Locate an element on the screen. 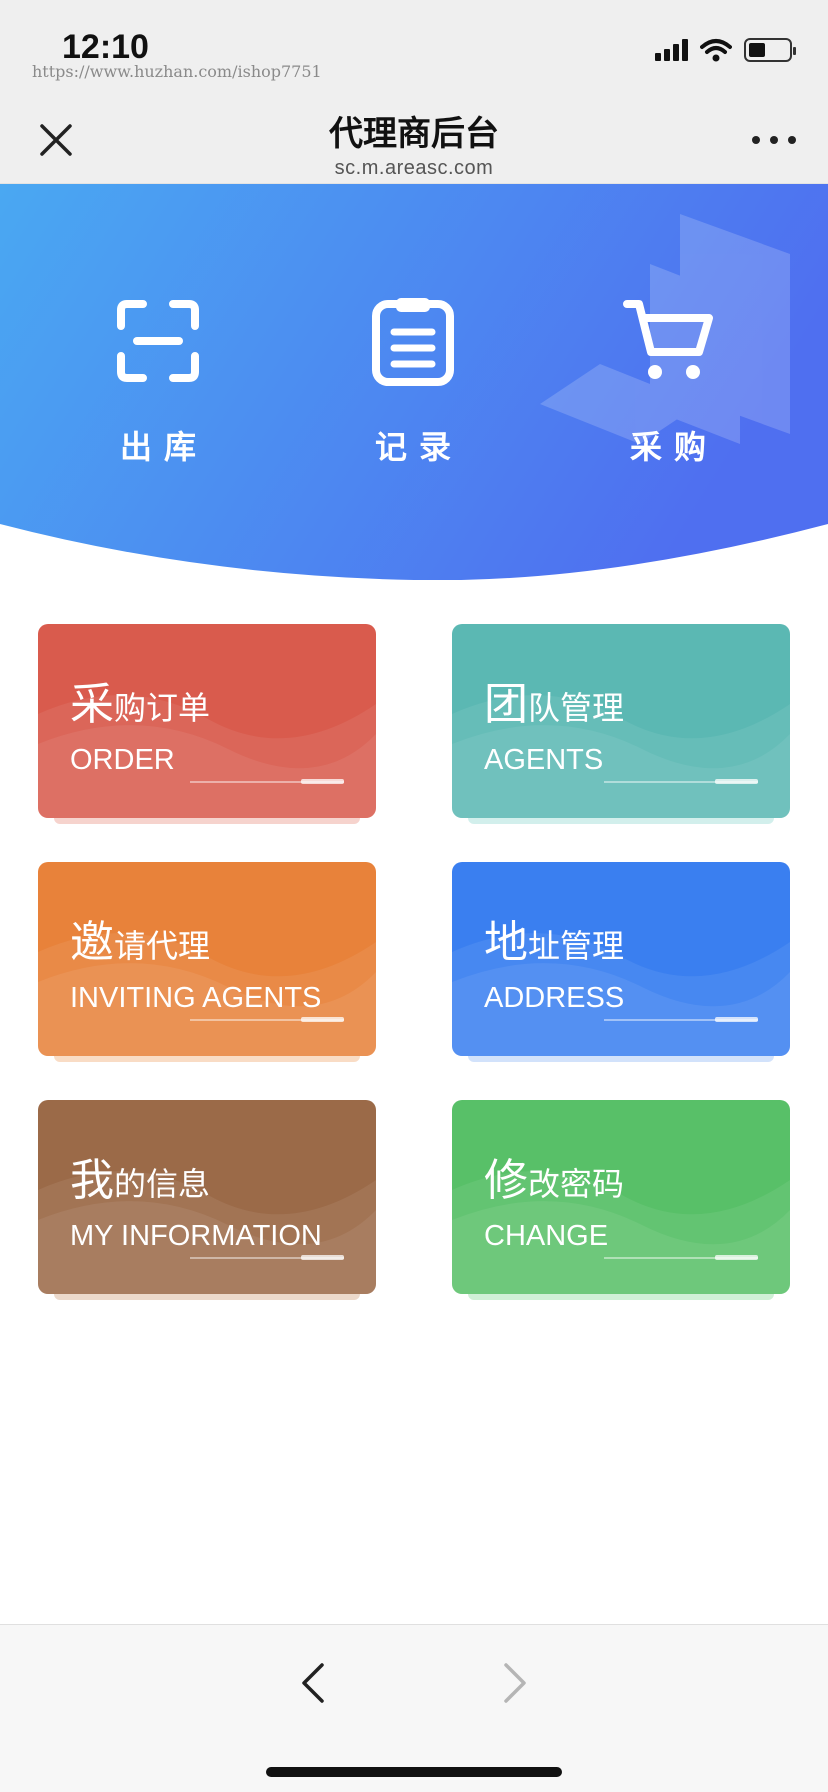  forward-arrow-icon is located at coordinates (514, 1683).